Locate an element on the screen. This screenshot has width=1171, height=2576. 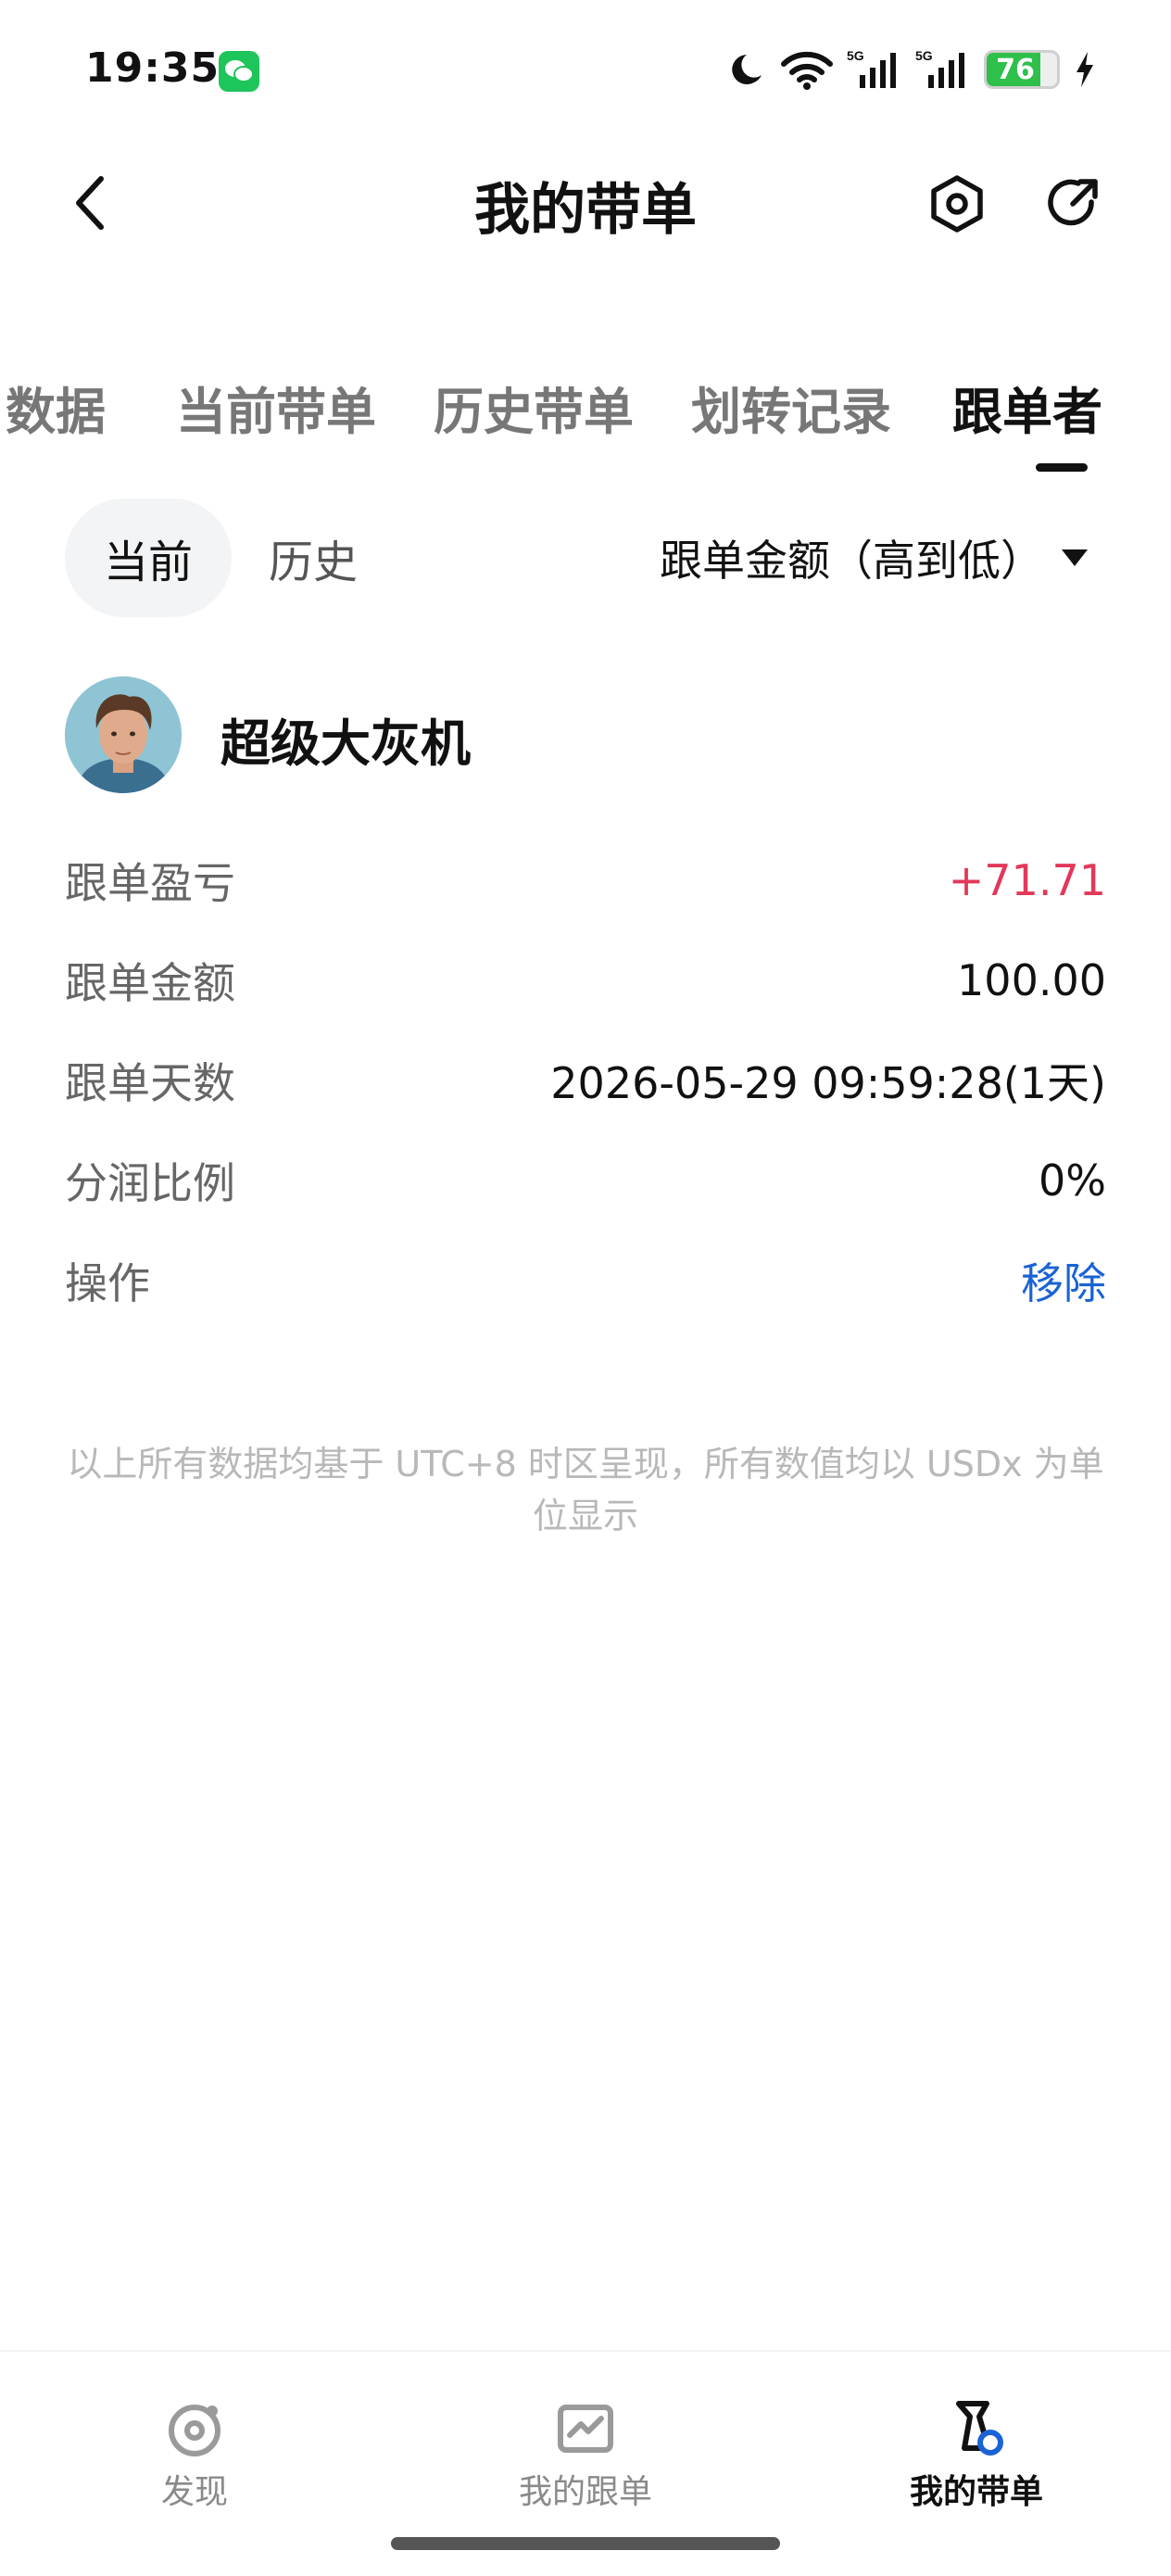
remove-button: 移除 is located at coordinates (1064, 1280).